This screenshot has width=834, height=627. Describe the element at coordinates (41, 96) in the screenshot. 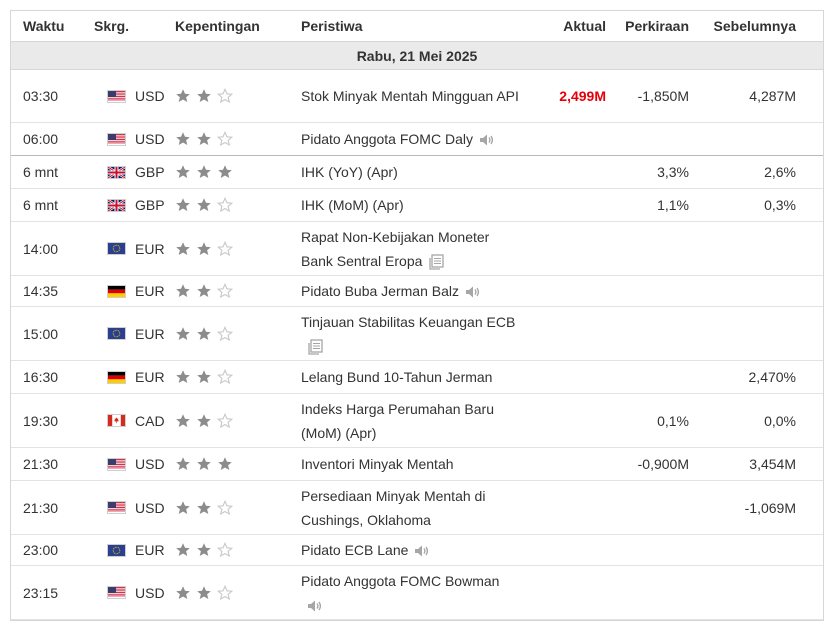

I see `event-time: 03:30` at that location.